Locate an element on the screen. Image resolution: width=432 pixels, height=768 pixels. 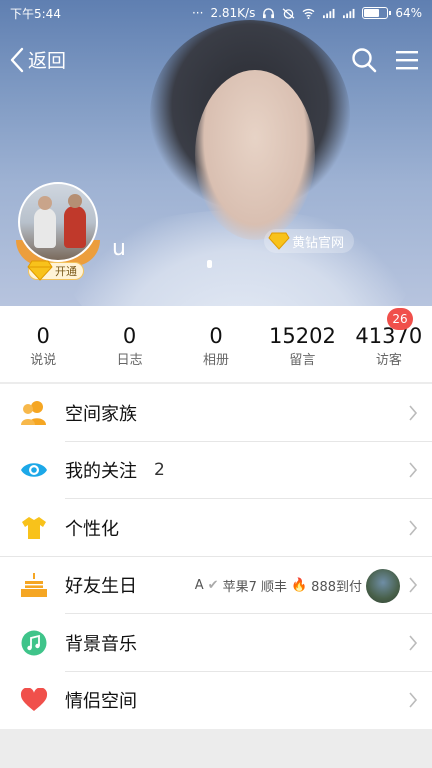
stat-album: 0 相册 is located at coordinates (216, 344).